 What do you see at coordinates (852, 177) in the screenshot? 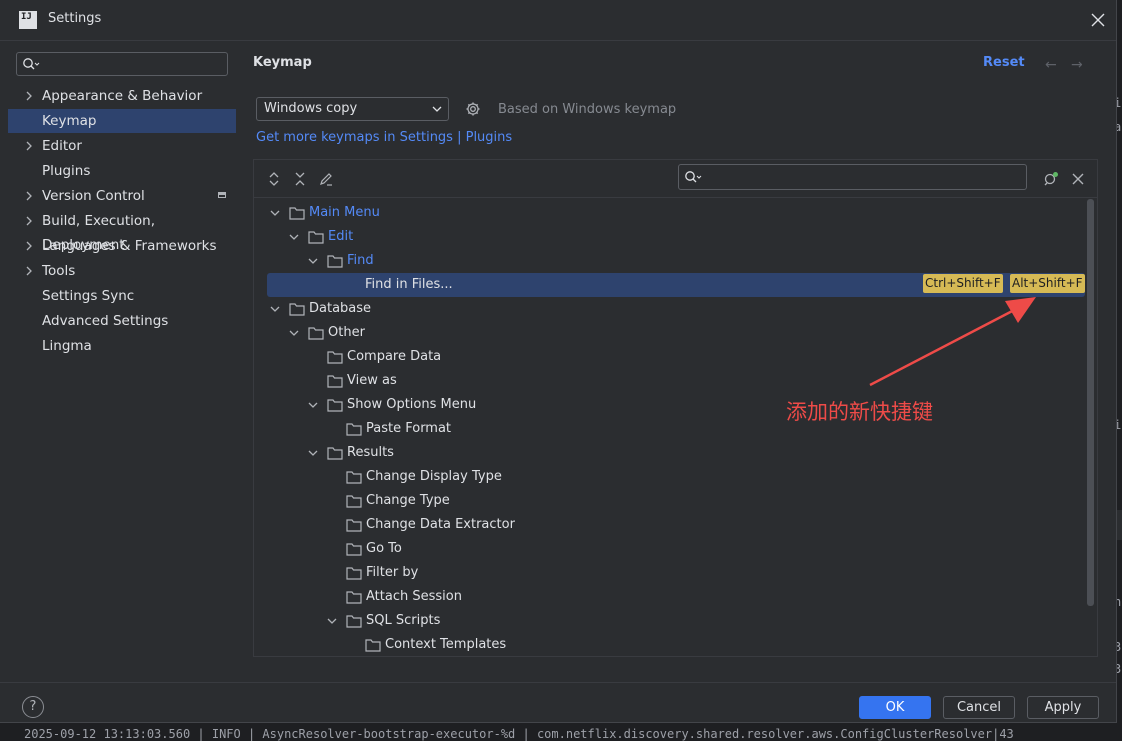
I see `keymap-filter-input` at bounding box center [852, 177].